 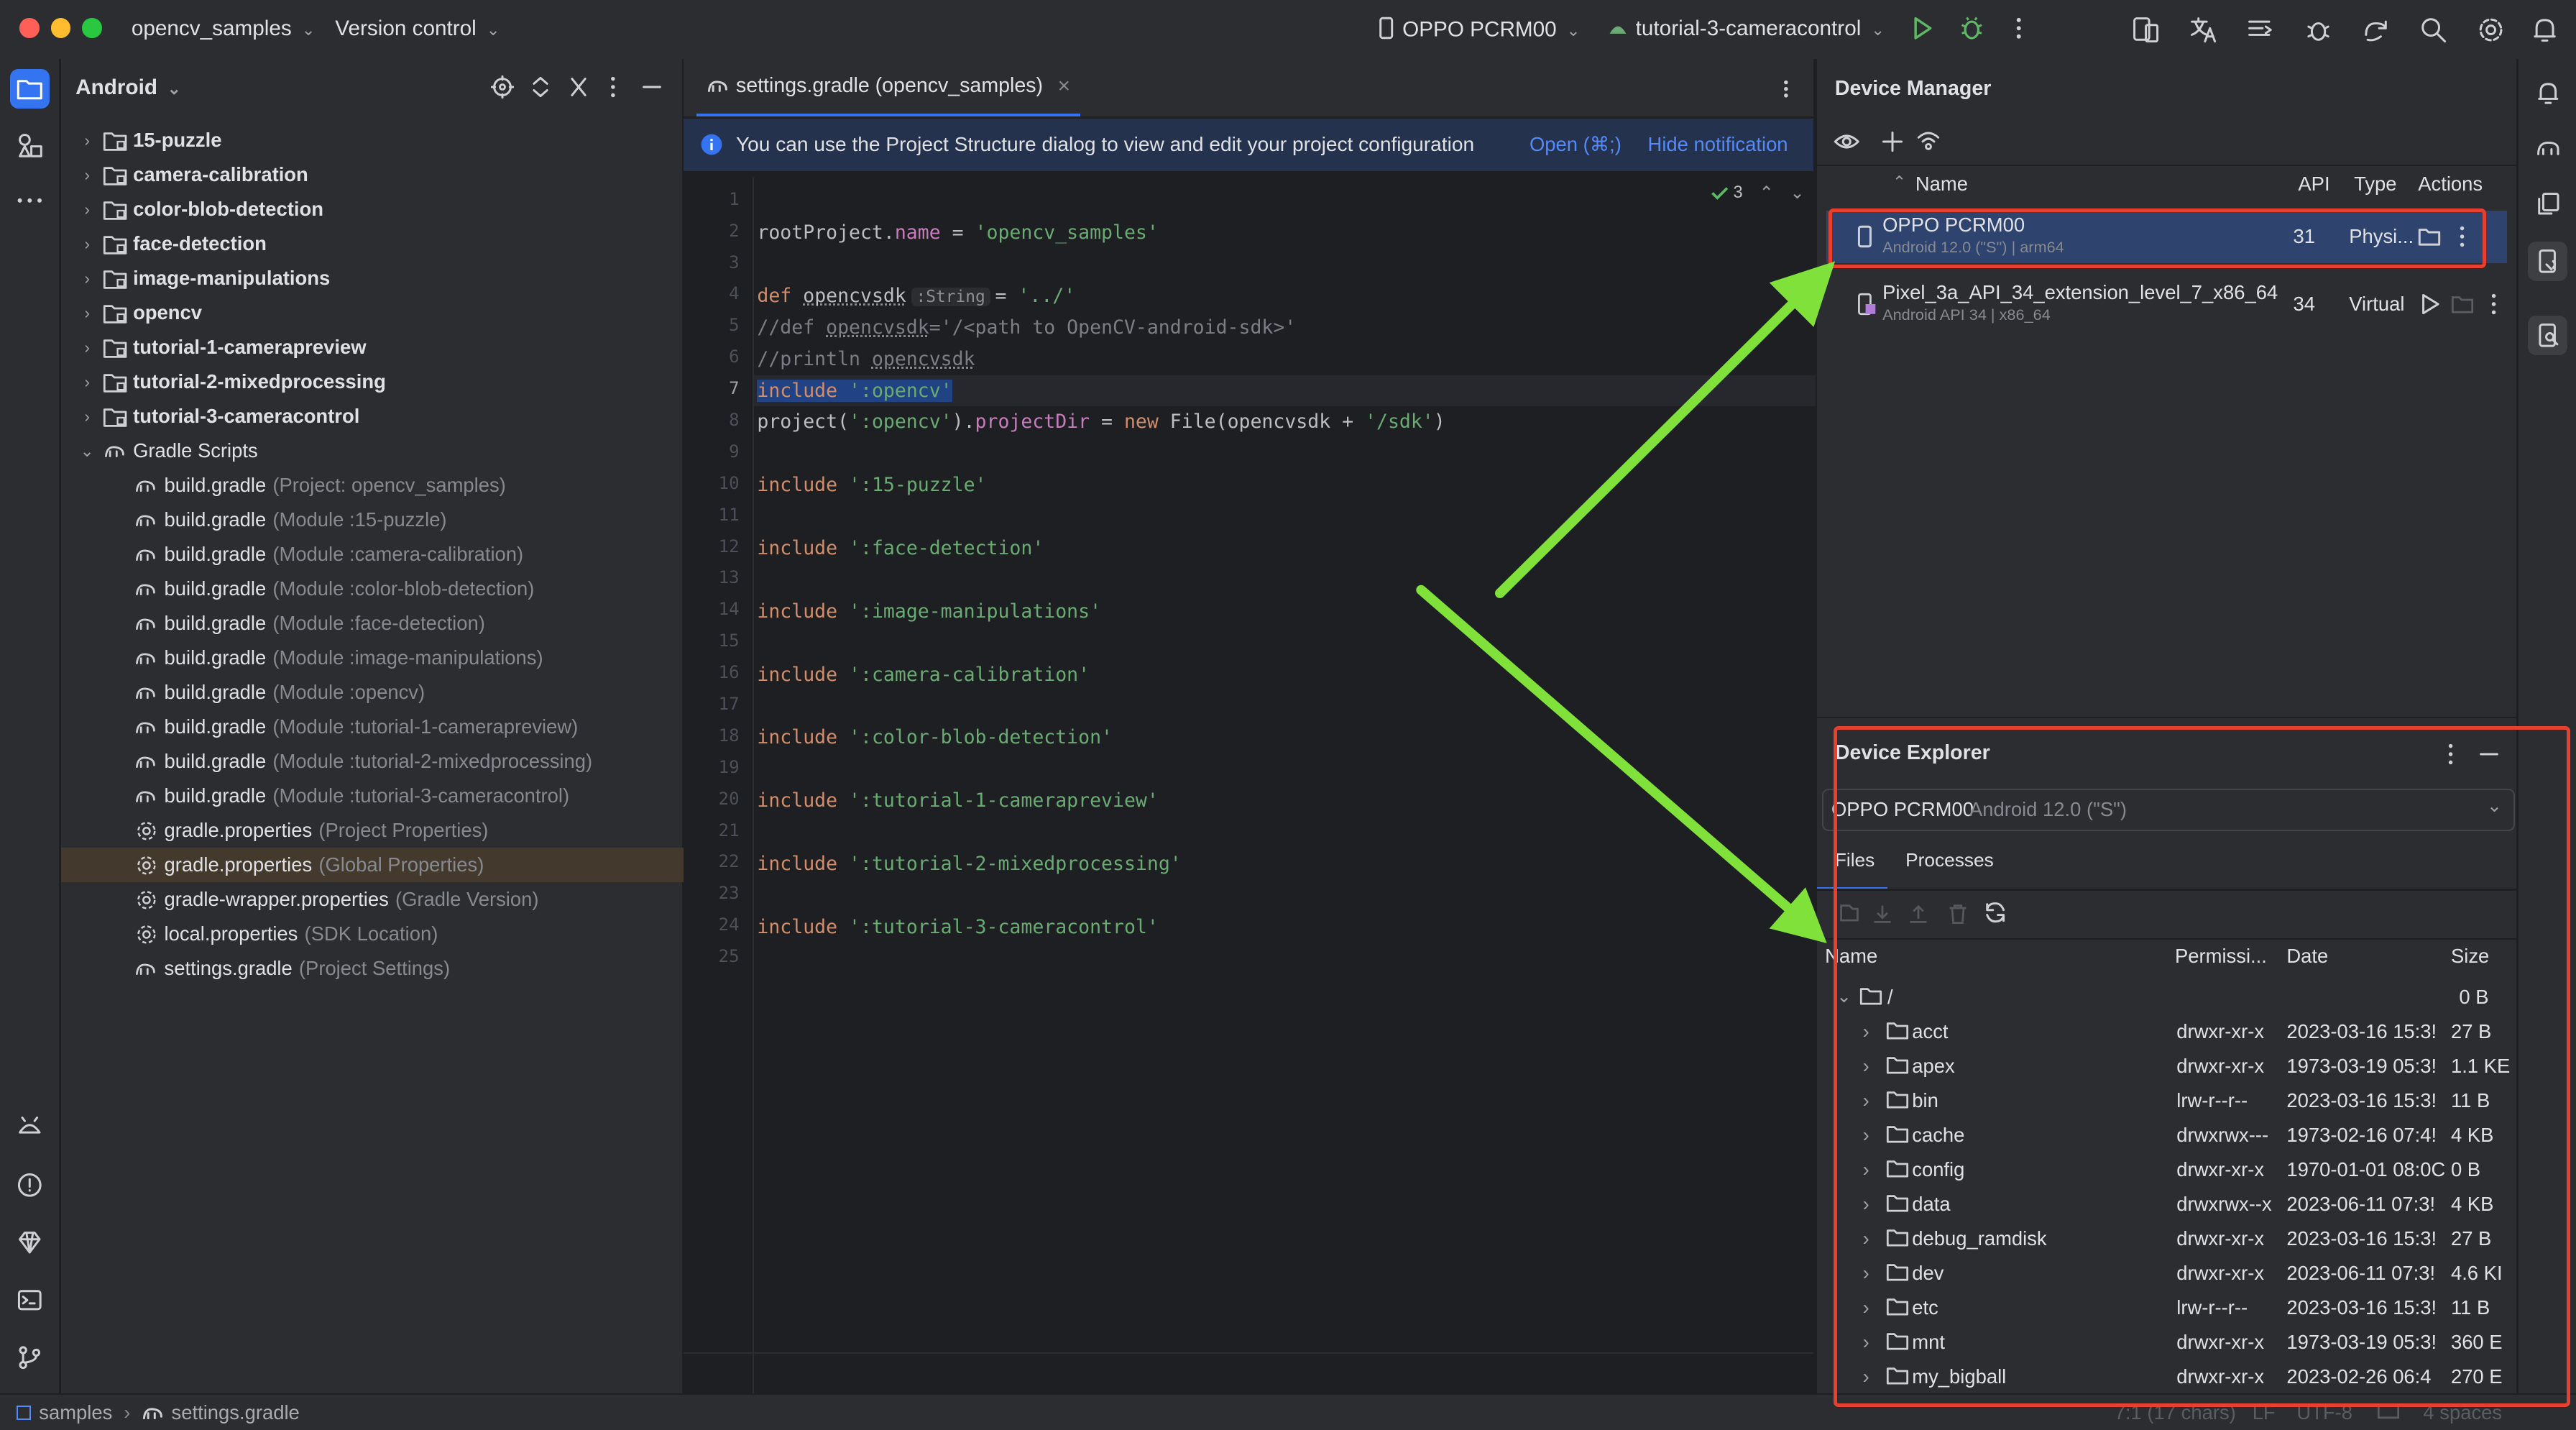 I want to click on code-line: def opencvsdk:String = '../', so click(x=916, y=295).